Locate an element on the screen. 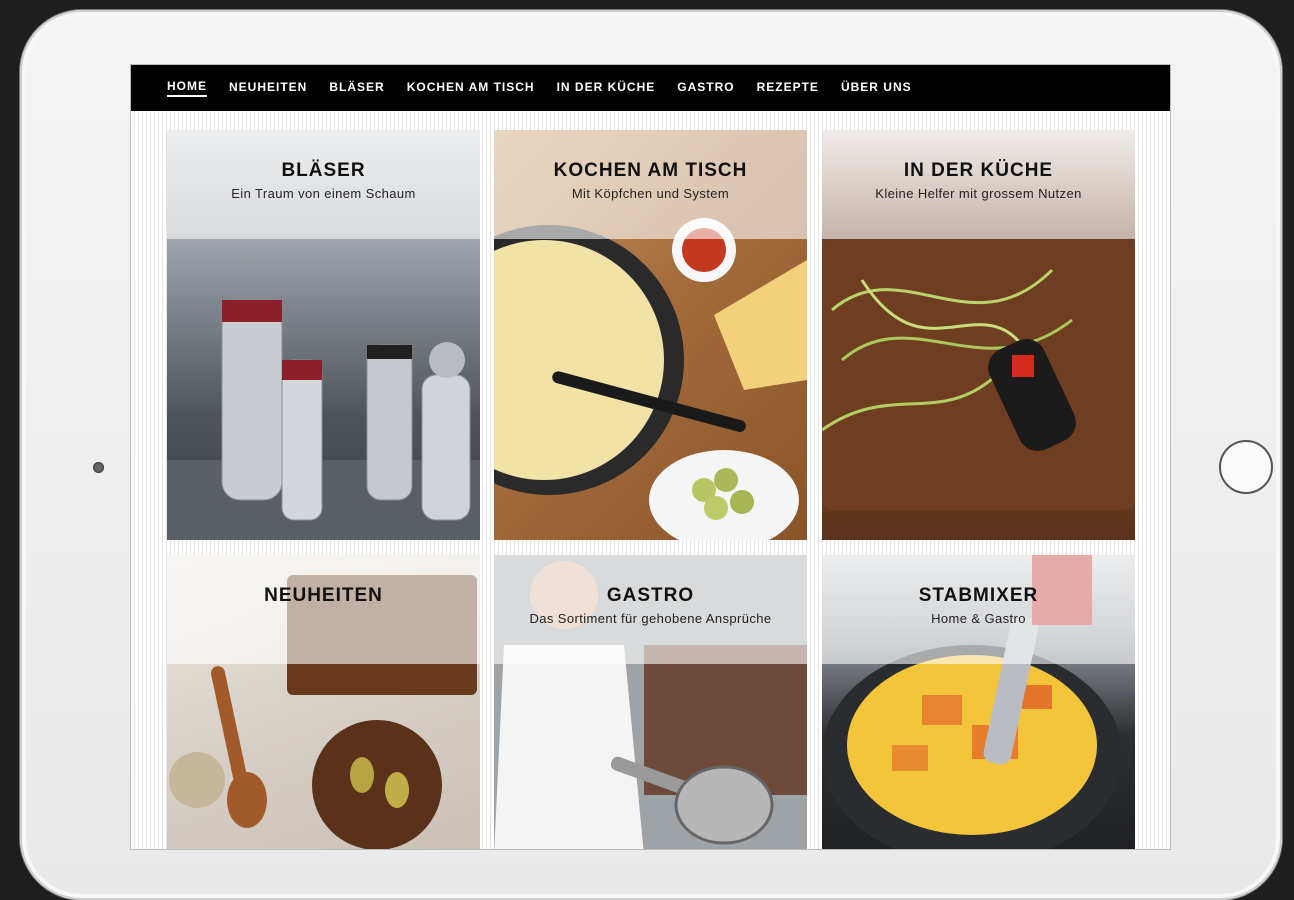  tile-subtitle: Mit Köpfchen und System is located at coordinates (650, 193).